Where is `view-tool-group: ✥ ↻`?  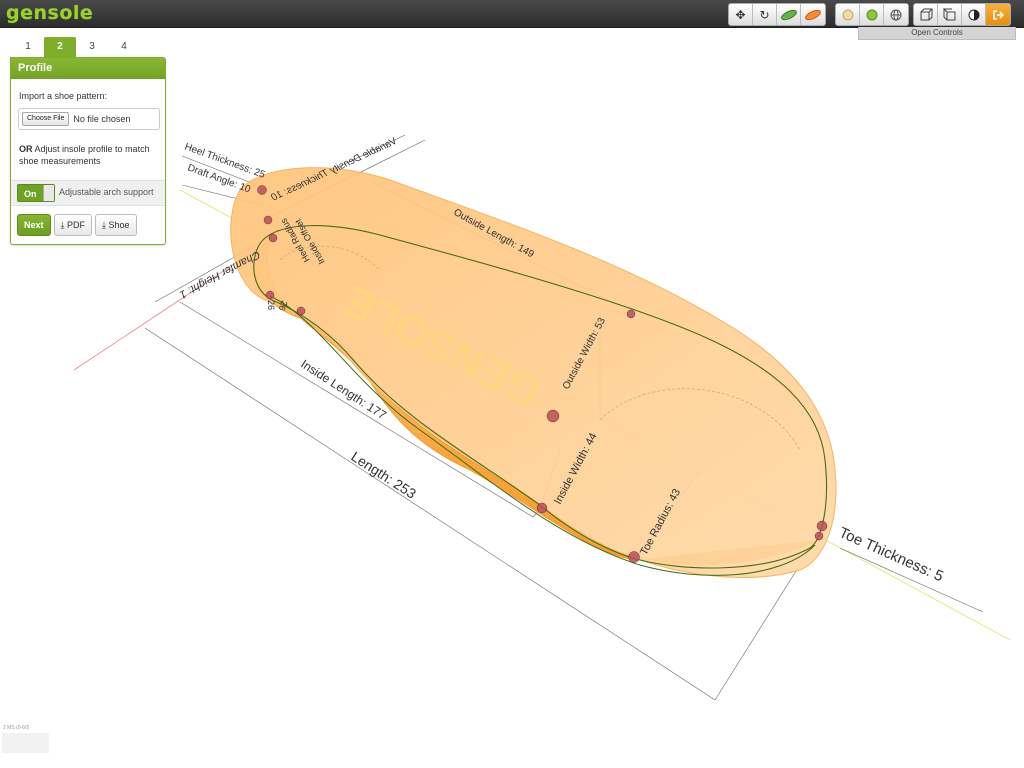
view-tool-group: ✥ ↻ is located at coordinates (777, 14).